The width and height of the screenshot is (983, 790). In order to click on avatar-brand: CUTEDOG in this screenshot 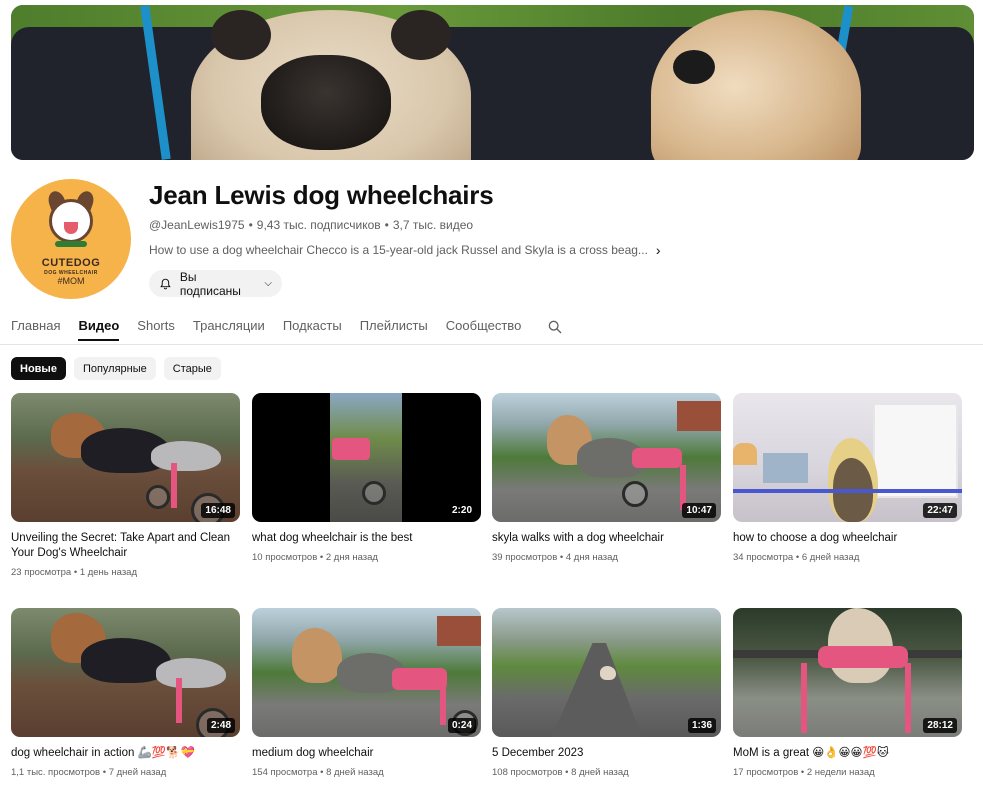, I will do `click(71, 263)`.